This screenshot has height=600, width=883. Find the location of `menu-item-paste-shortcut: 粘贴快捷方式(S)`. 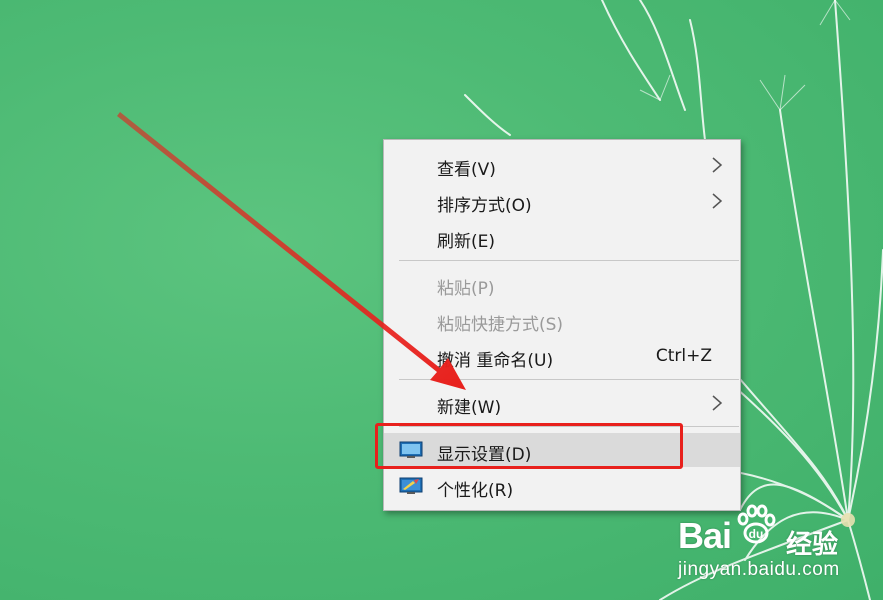

menu-item-paste-shortcut: 粘贴快捷方式(S) is located at coordinates (562, 320).